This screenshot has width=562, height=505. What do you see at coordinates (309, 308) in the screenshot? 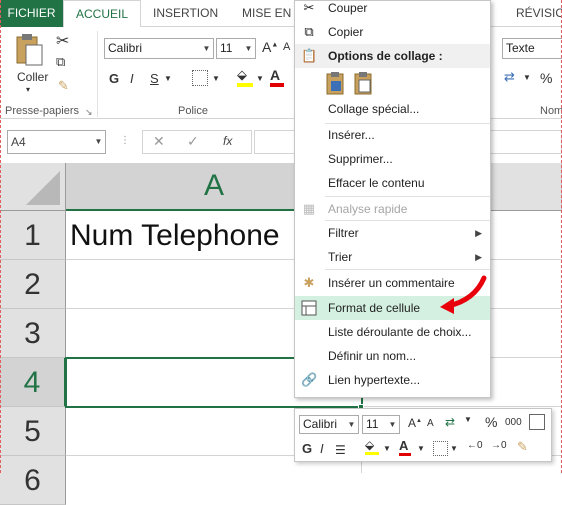
I see `format-cells-icon` at bounding box center [309, 308].